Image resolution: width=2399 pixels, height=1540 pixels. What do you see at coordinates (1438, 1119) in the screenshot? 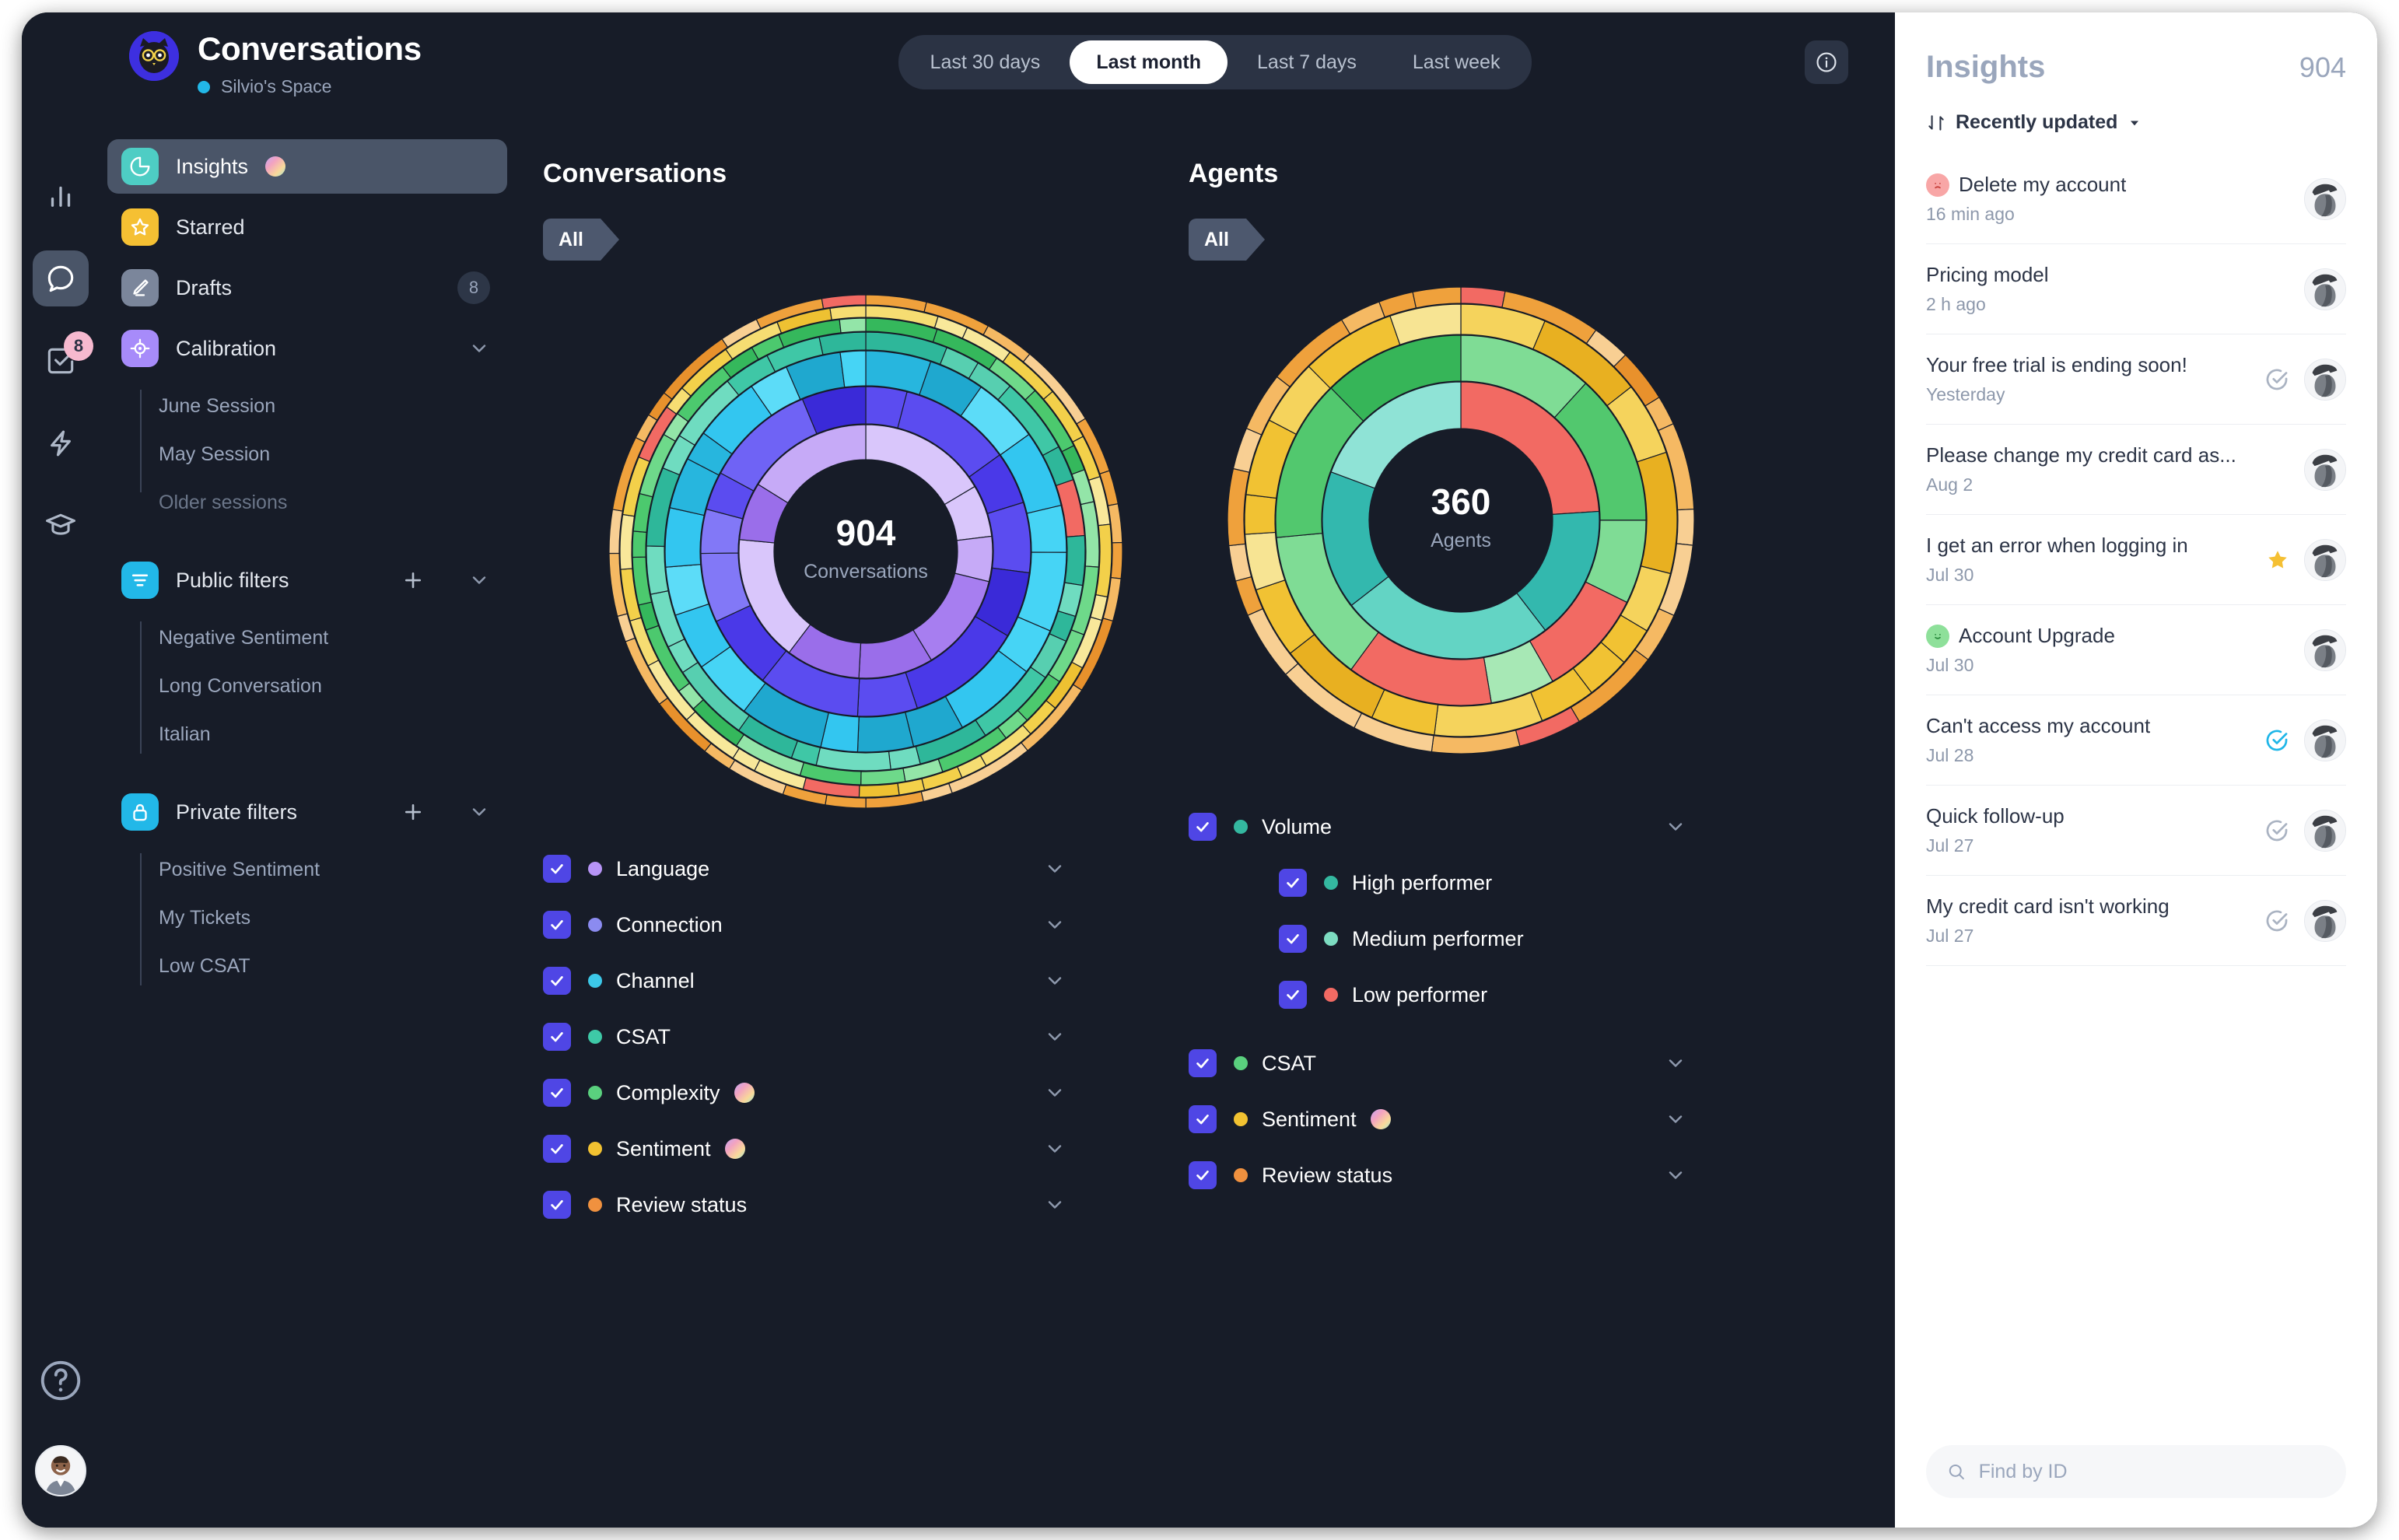
I see `legend-row-agents-sentiment: Sentiment` at bounding box center [1438, 1119].